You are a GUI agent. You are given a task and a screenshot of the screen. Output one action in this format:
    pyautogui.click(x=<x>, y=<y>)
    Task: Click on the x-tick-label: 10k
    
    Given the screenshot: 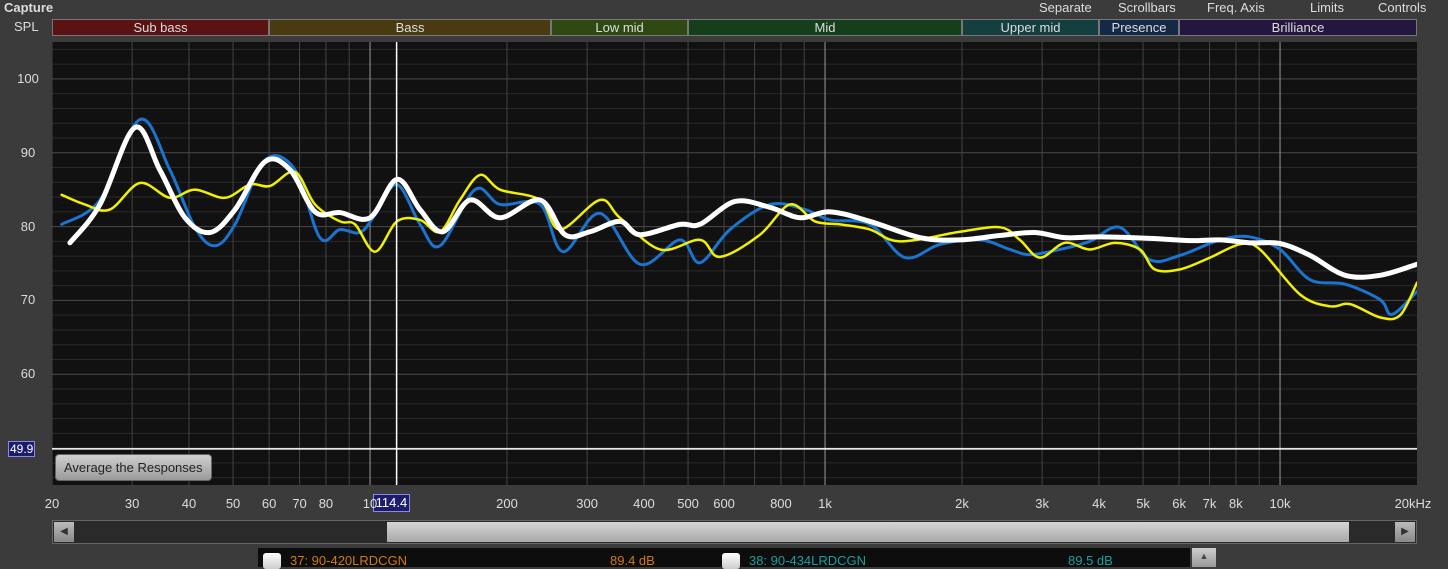 What is the action you would take?
    pyautogui.click(x=1280, y=503)
    